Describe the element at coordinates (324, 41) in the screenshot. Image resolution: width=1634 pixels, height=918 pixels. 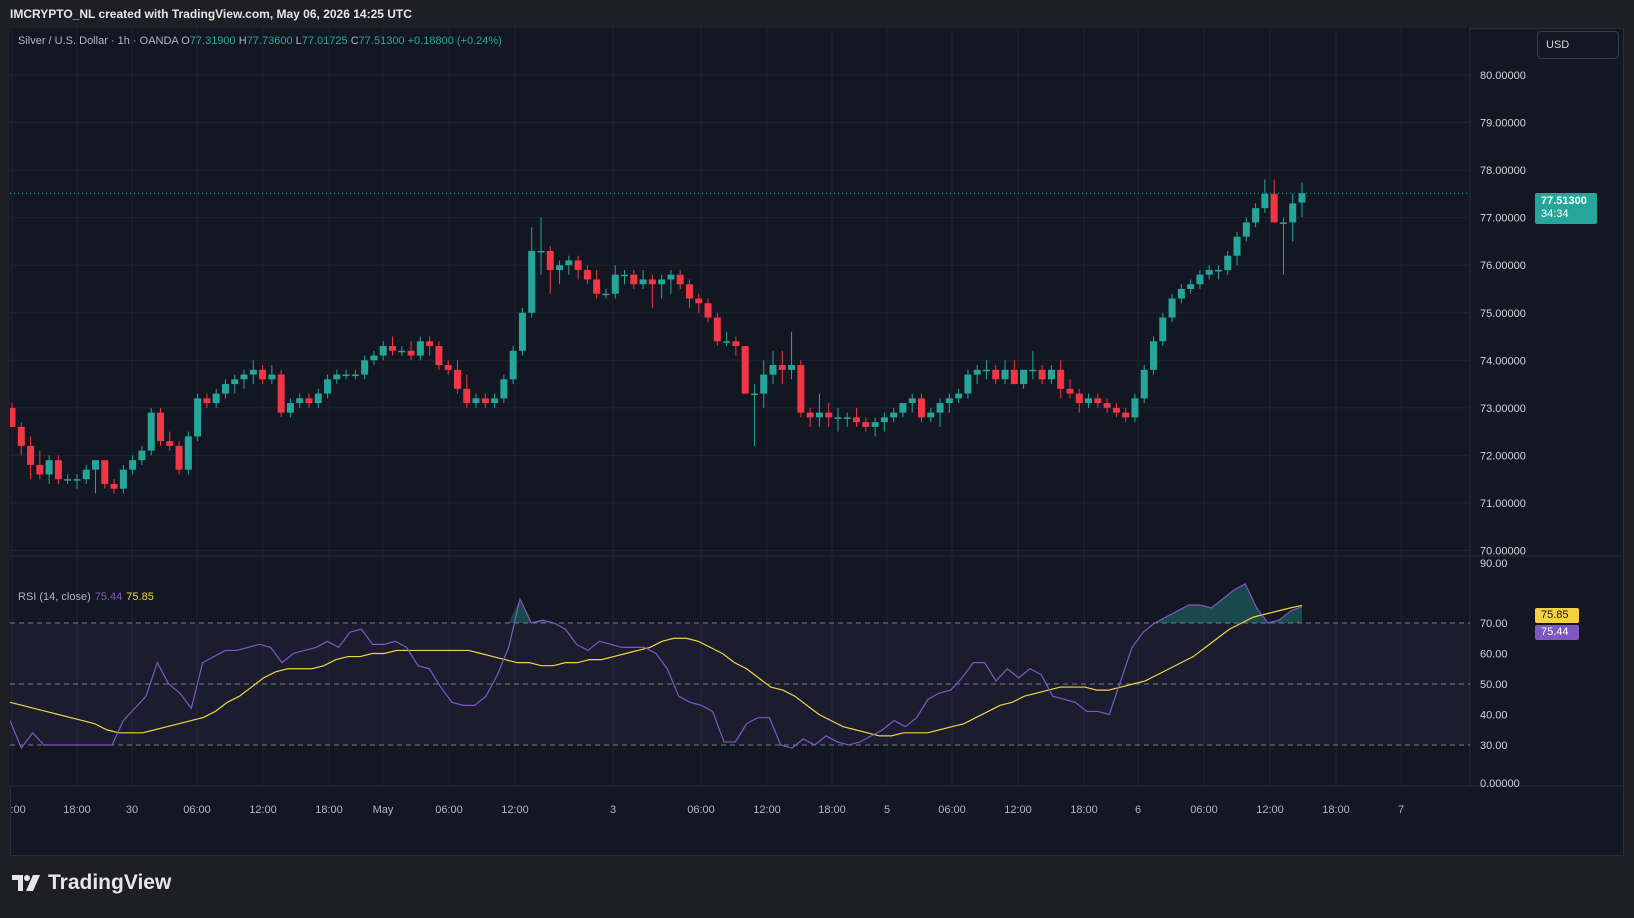
I see `low-value: 77.01725` at that location.